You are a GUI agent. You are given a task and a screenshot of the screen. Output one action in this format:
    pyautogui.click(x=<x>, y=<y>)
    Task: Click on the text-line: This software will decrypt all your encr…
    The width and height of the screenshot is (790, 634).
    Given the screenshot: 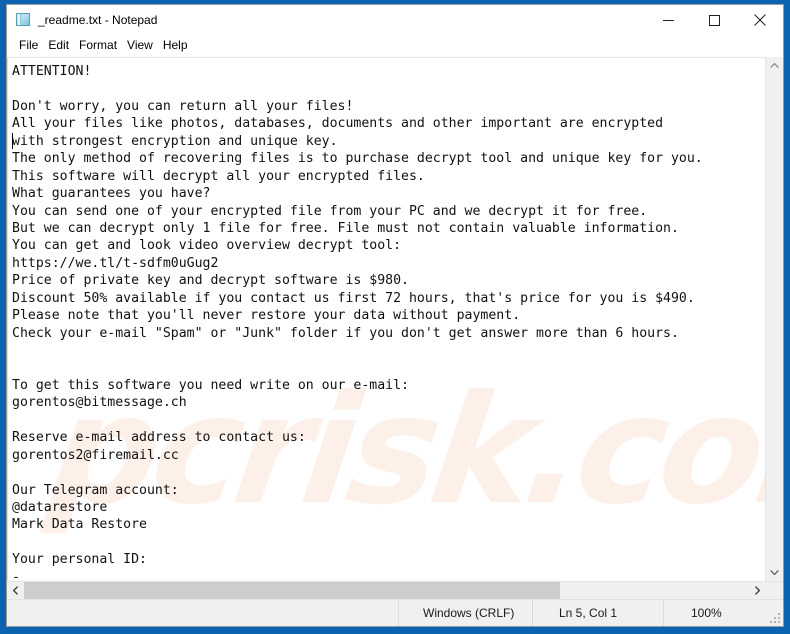 What is the action you would take?
    pyautogui.click(x=218, y=176)
    